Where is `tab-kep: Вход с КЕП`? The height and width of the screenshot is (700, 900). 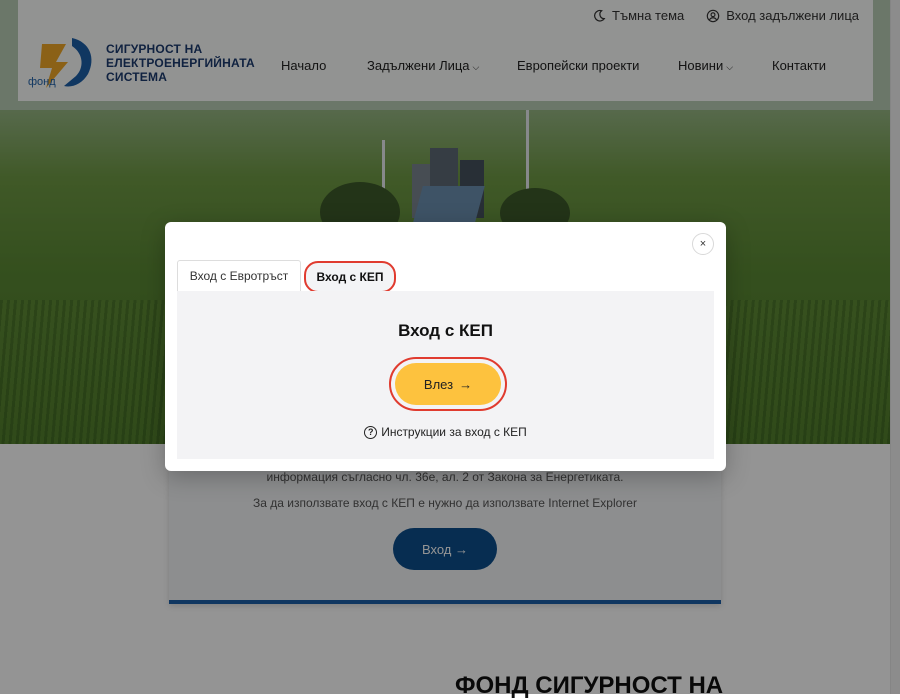
tab-kep: Вход с КЕП is located at coordinates (350, 277).